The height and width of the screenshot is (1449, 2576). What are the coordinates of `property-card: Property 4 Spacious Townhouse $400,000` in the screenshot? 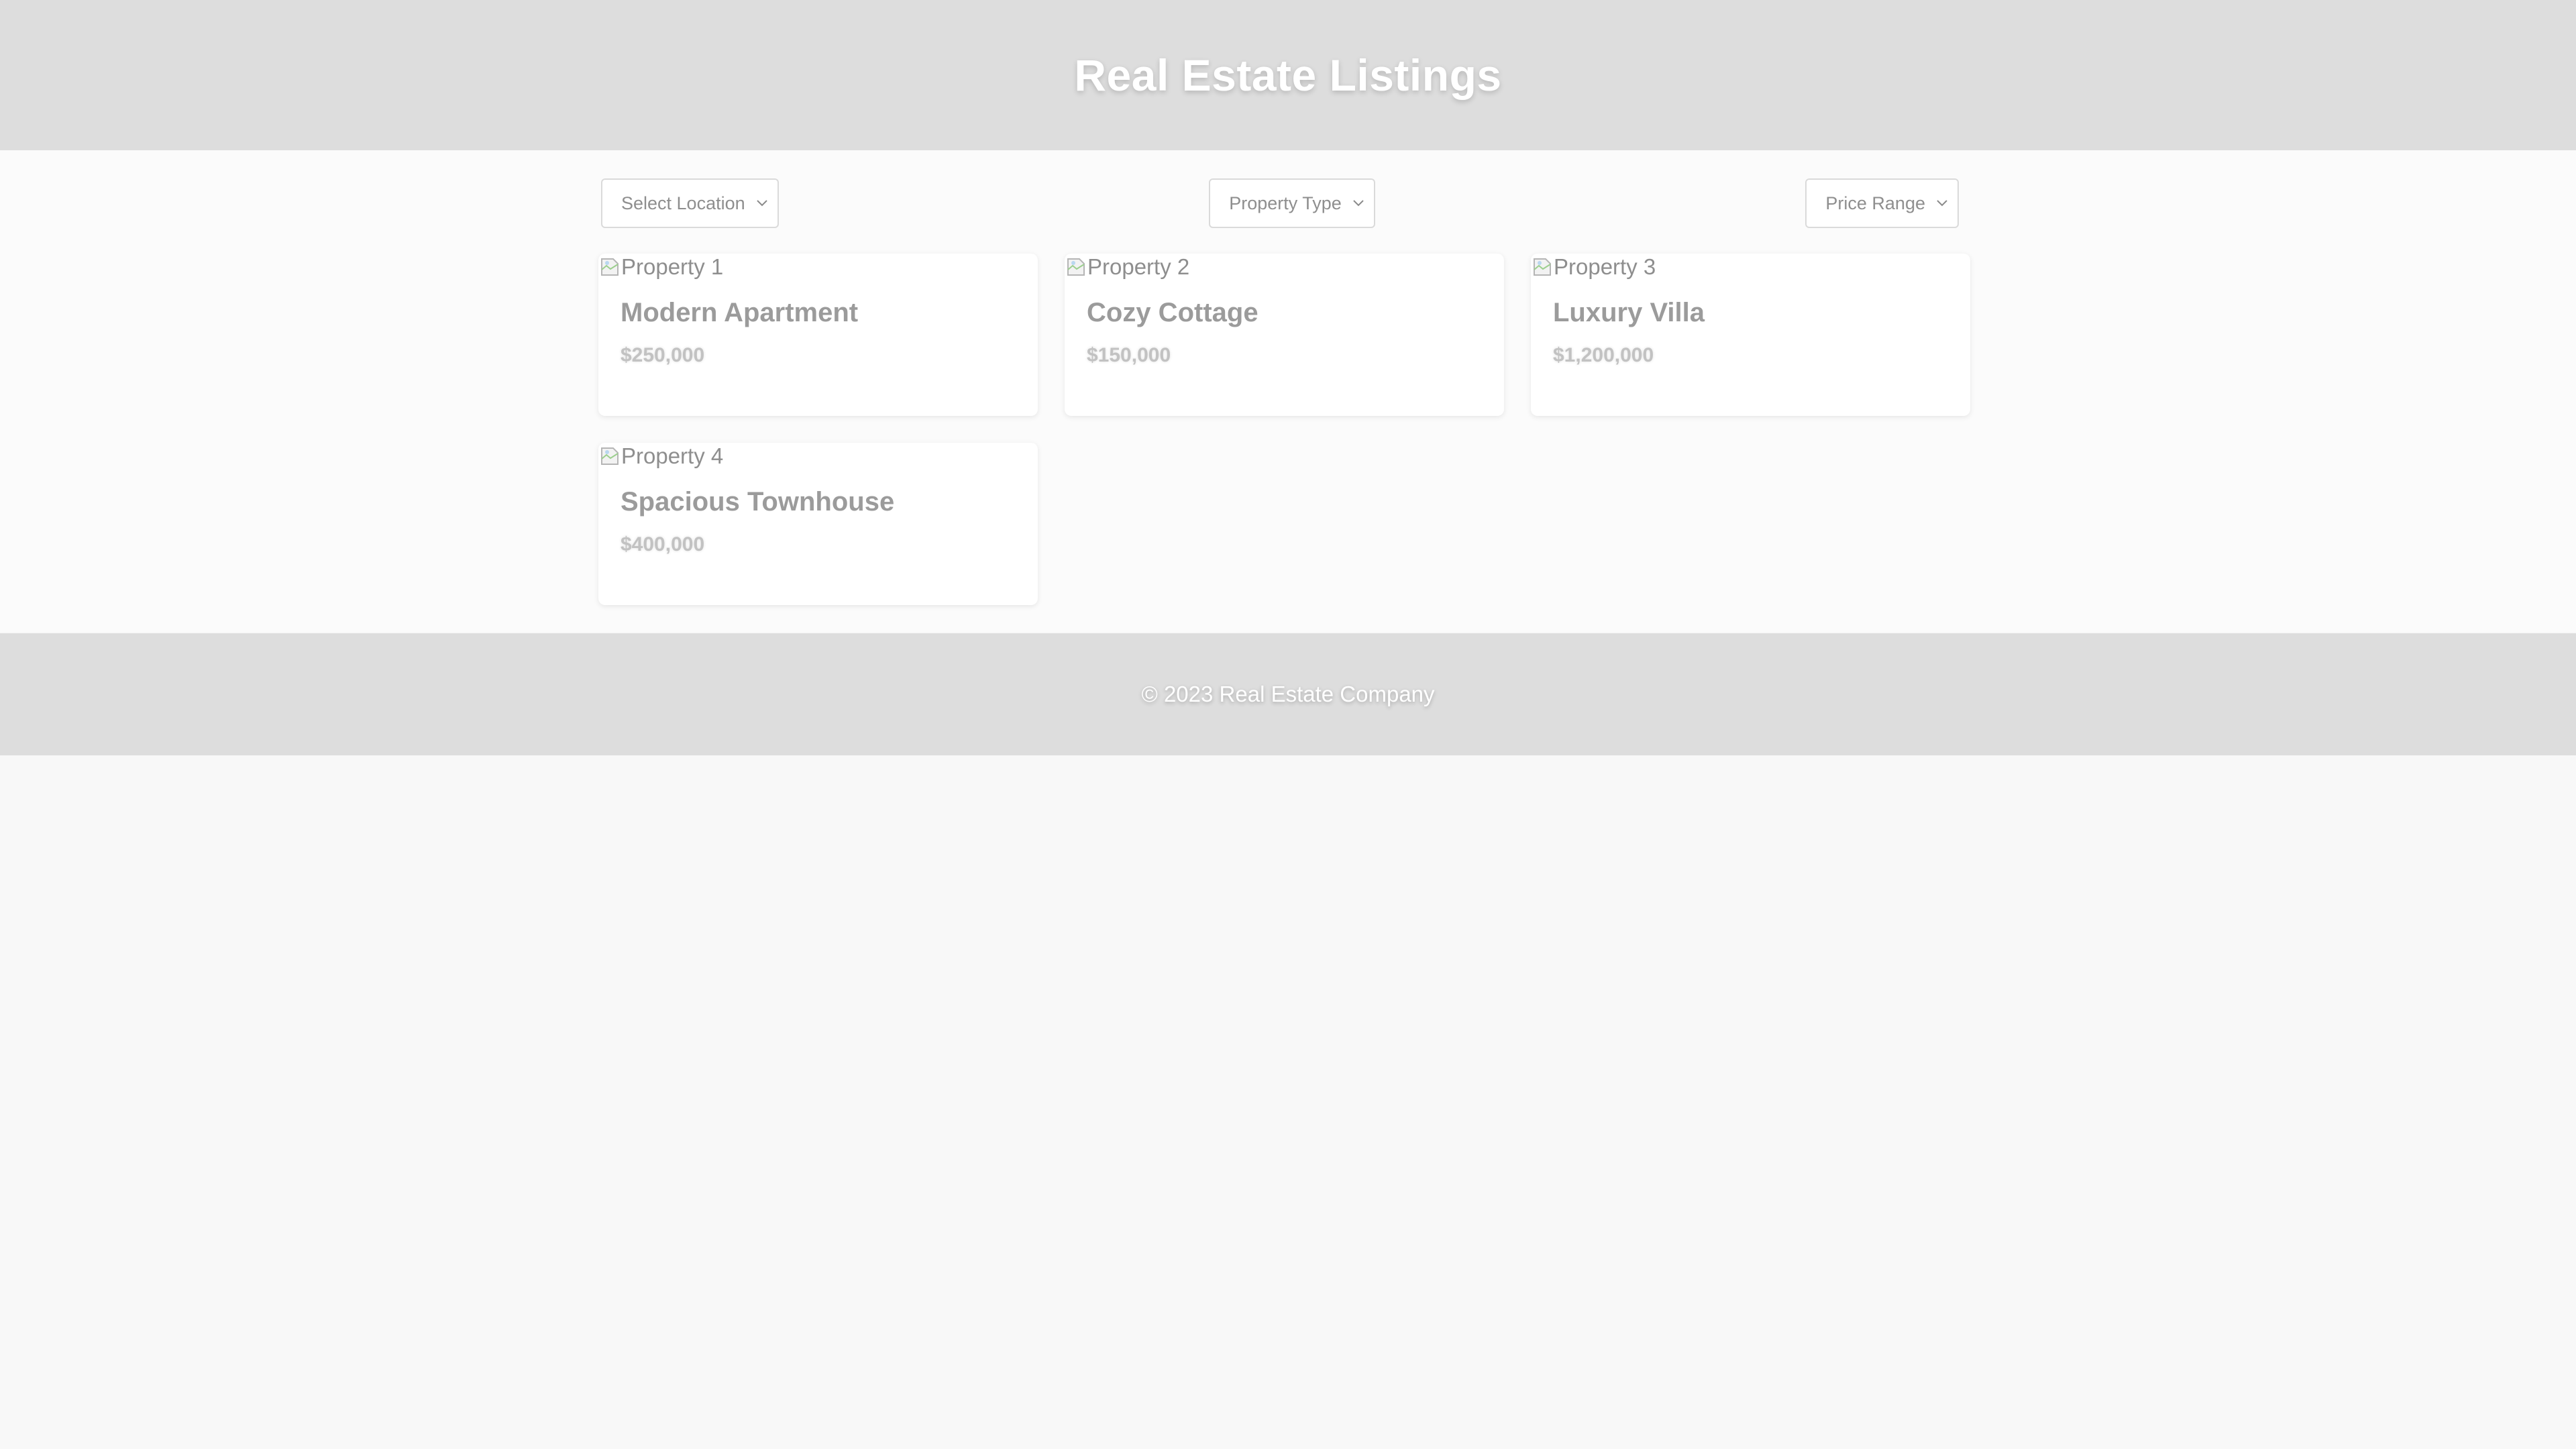 It's located at (818, 524).